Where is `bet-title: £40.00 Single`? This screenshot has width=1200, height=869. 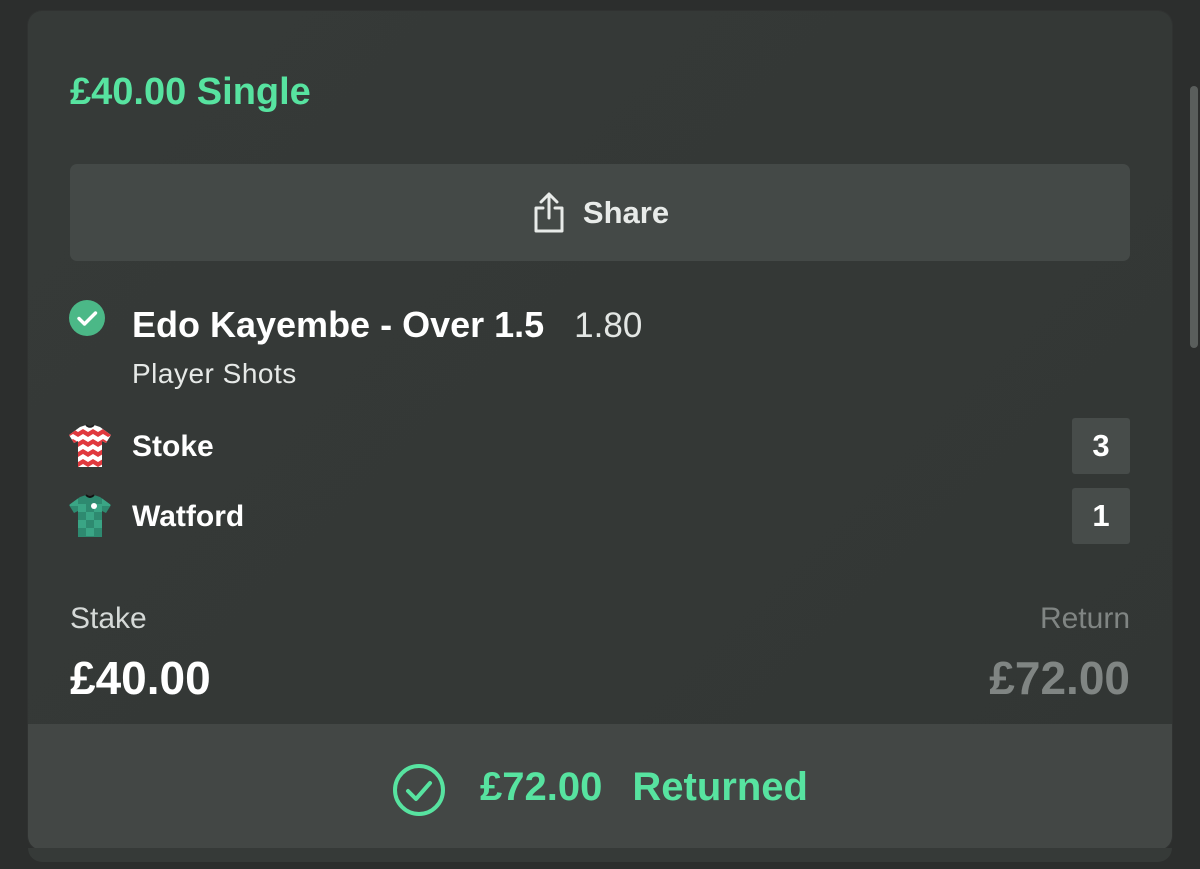 bet-title: £40.00 Single is located at coordinates (190, 92).